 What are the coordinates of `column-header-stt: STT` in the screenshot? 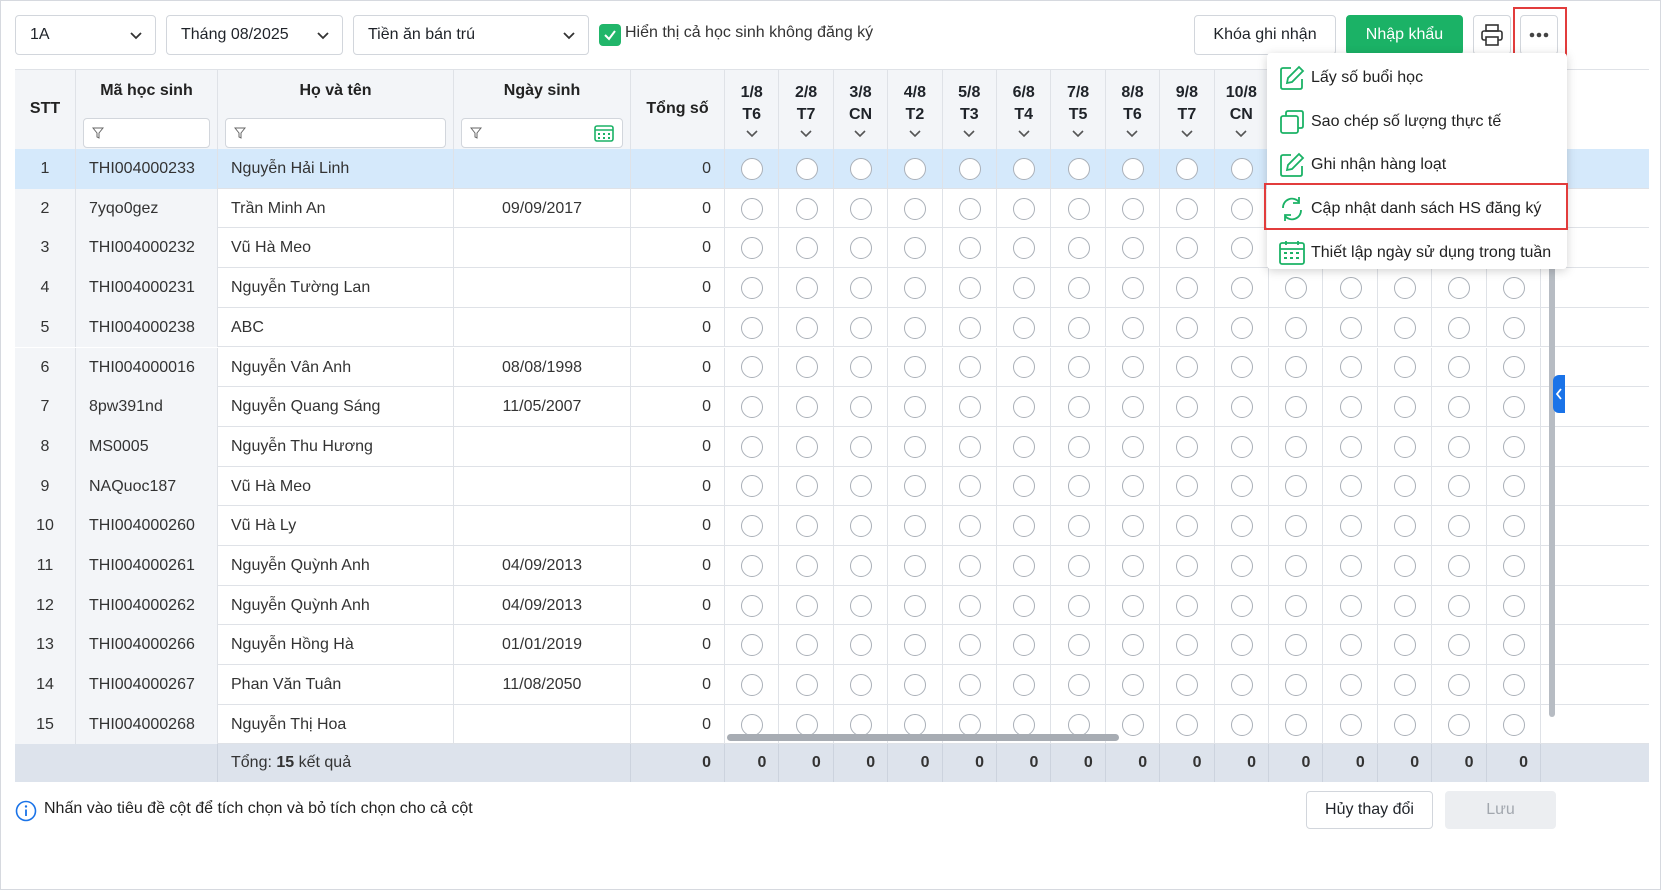 It's located at (45, 113).